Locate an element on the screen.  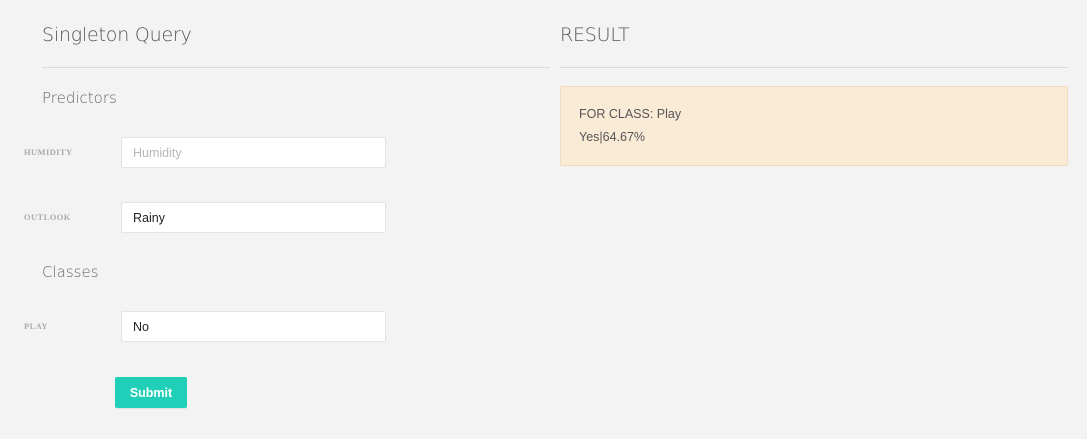
result-box: FOR CLASS: Play Yes|64.67% is located at coordinates (814, 126).